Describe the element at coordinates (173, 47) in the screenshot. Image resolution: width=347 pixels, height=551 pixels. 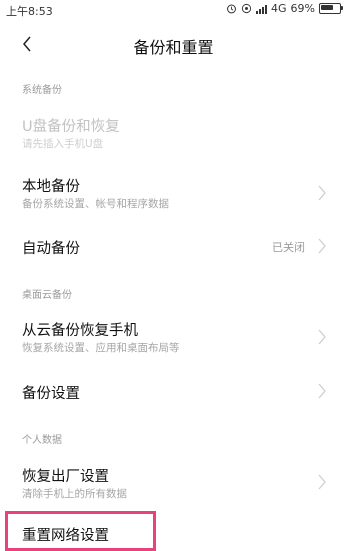
I see `page-title: 备份和重置` at that location.